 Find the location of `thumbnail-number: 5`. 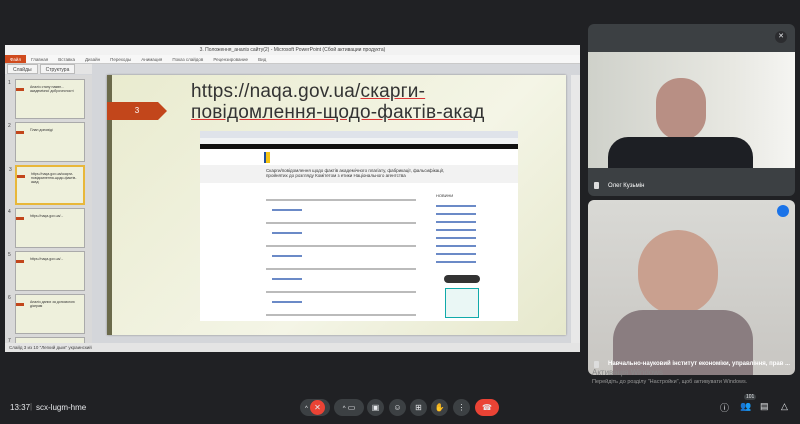

thumbnail-number: 5 is located at coordinates (9, 255).